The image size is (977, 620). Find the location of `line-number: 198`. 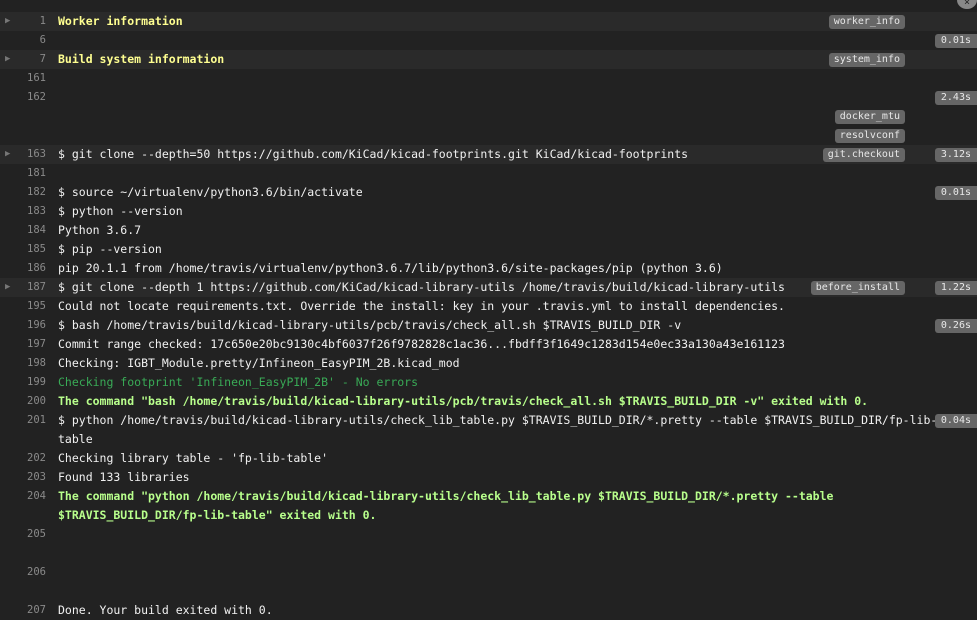

line-number: 198 is located at coordinates (30, 363).